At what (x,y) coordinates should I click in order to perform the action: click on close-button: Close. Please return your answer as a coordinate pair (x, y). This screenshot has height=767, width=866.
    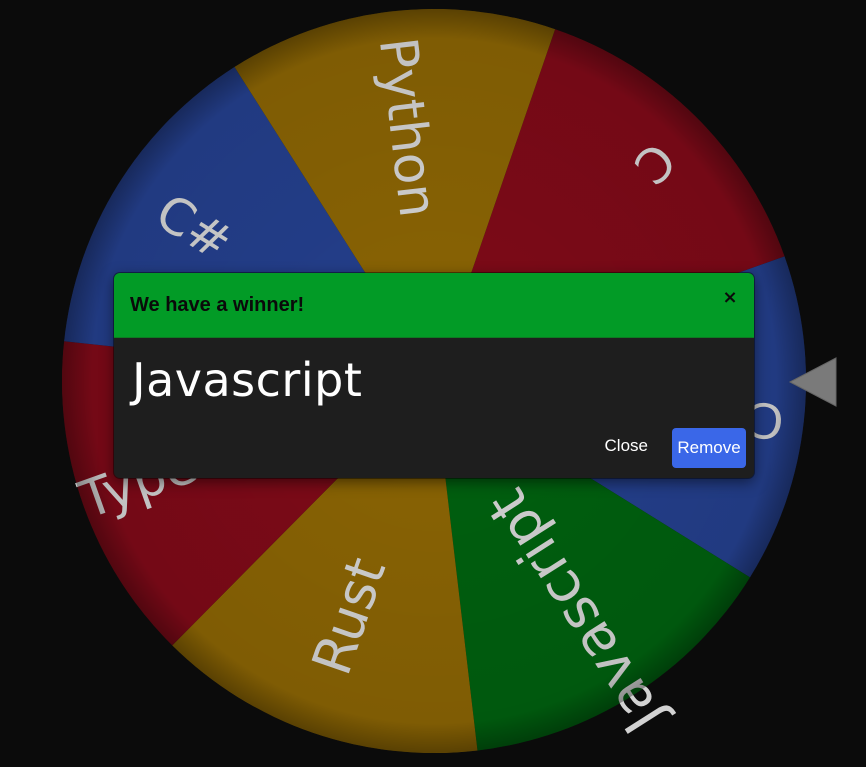
    Looking at the image, I should click on (626, 446).